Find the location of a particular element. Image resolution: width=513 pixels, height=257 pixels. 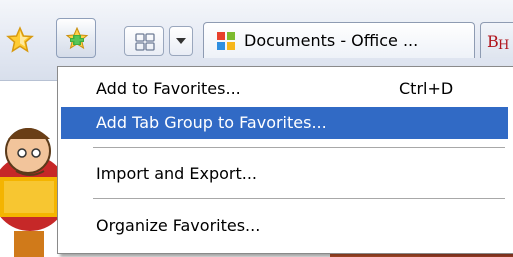

tab-next: B H is located at coordinates (496, 40).